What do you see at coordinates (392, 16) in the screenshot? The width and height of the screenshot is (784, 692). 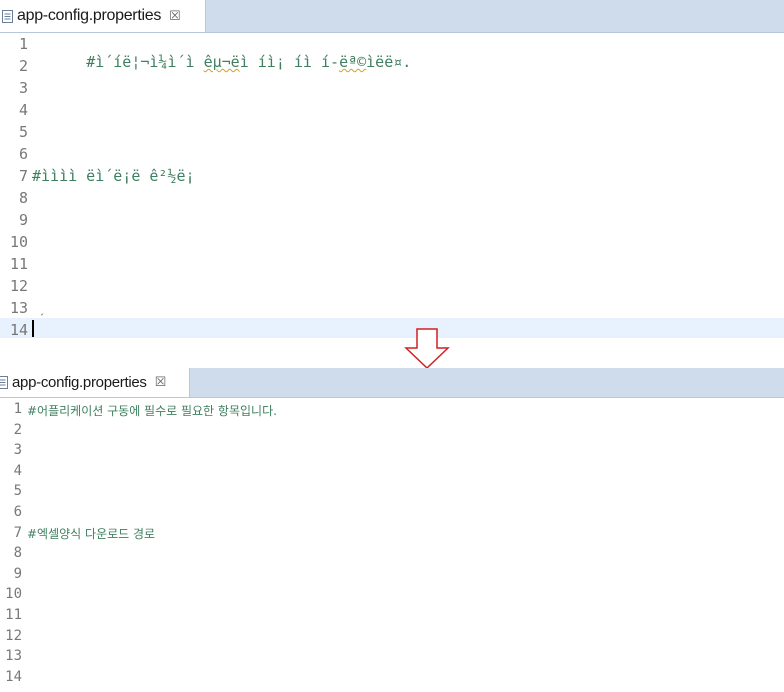 I see `top-tab-bar: app-config.properties ☒` at bounding box center [392, 16].